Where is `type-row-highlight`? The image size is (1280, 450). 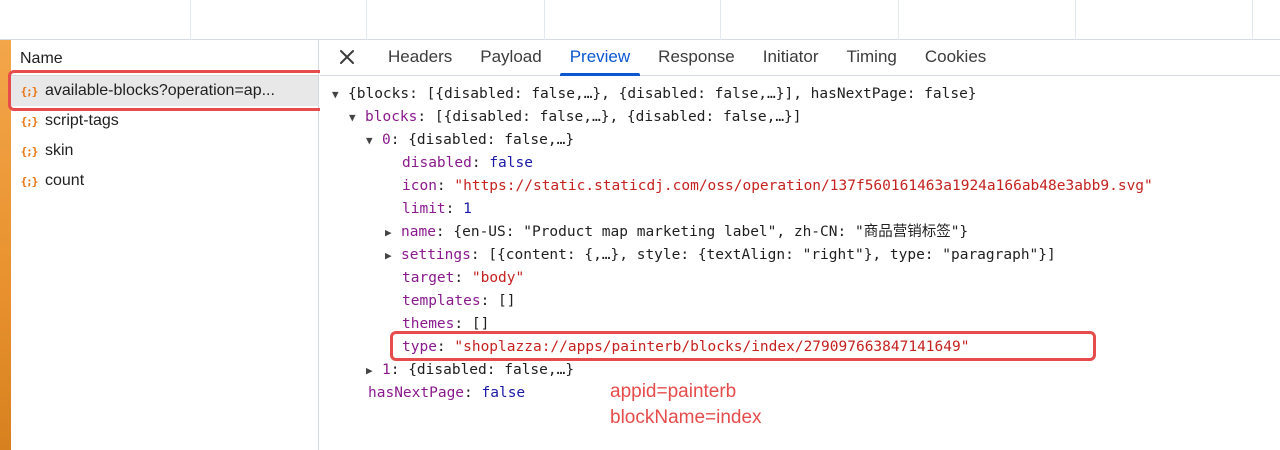
type-row-highlight is located at coordinates (743, 346).